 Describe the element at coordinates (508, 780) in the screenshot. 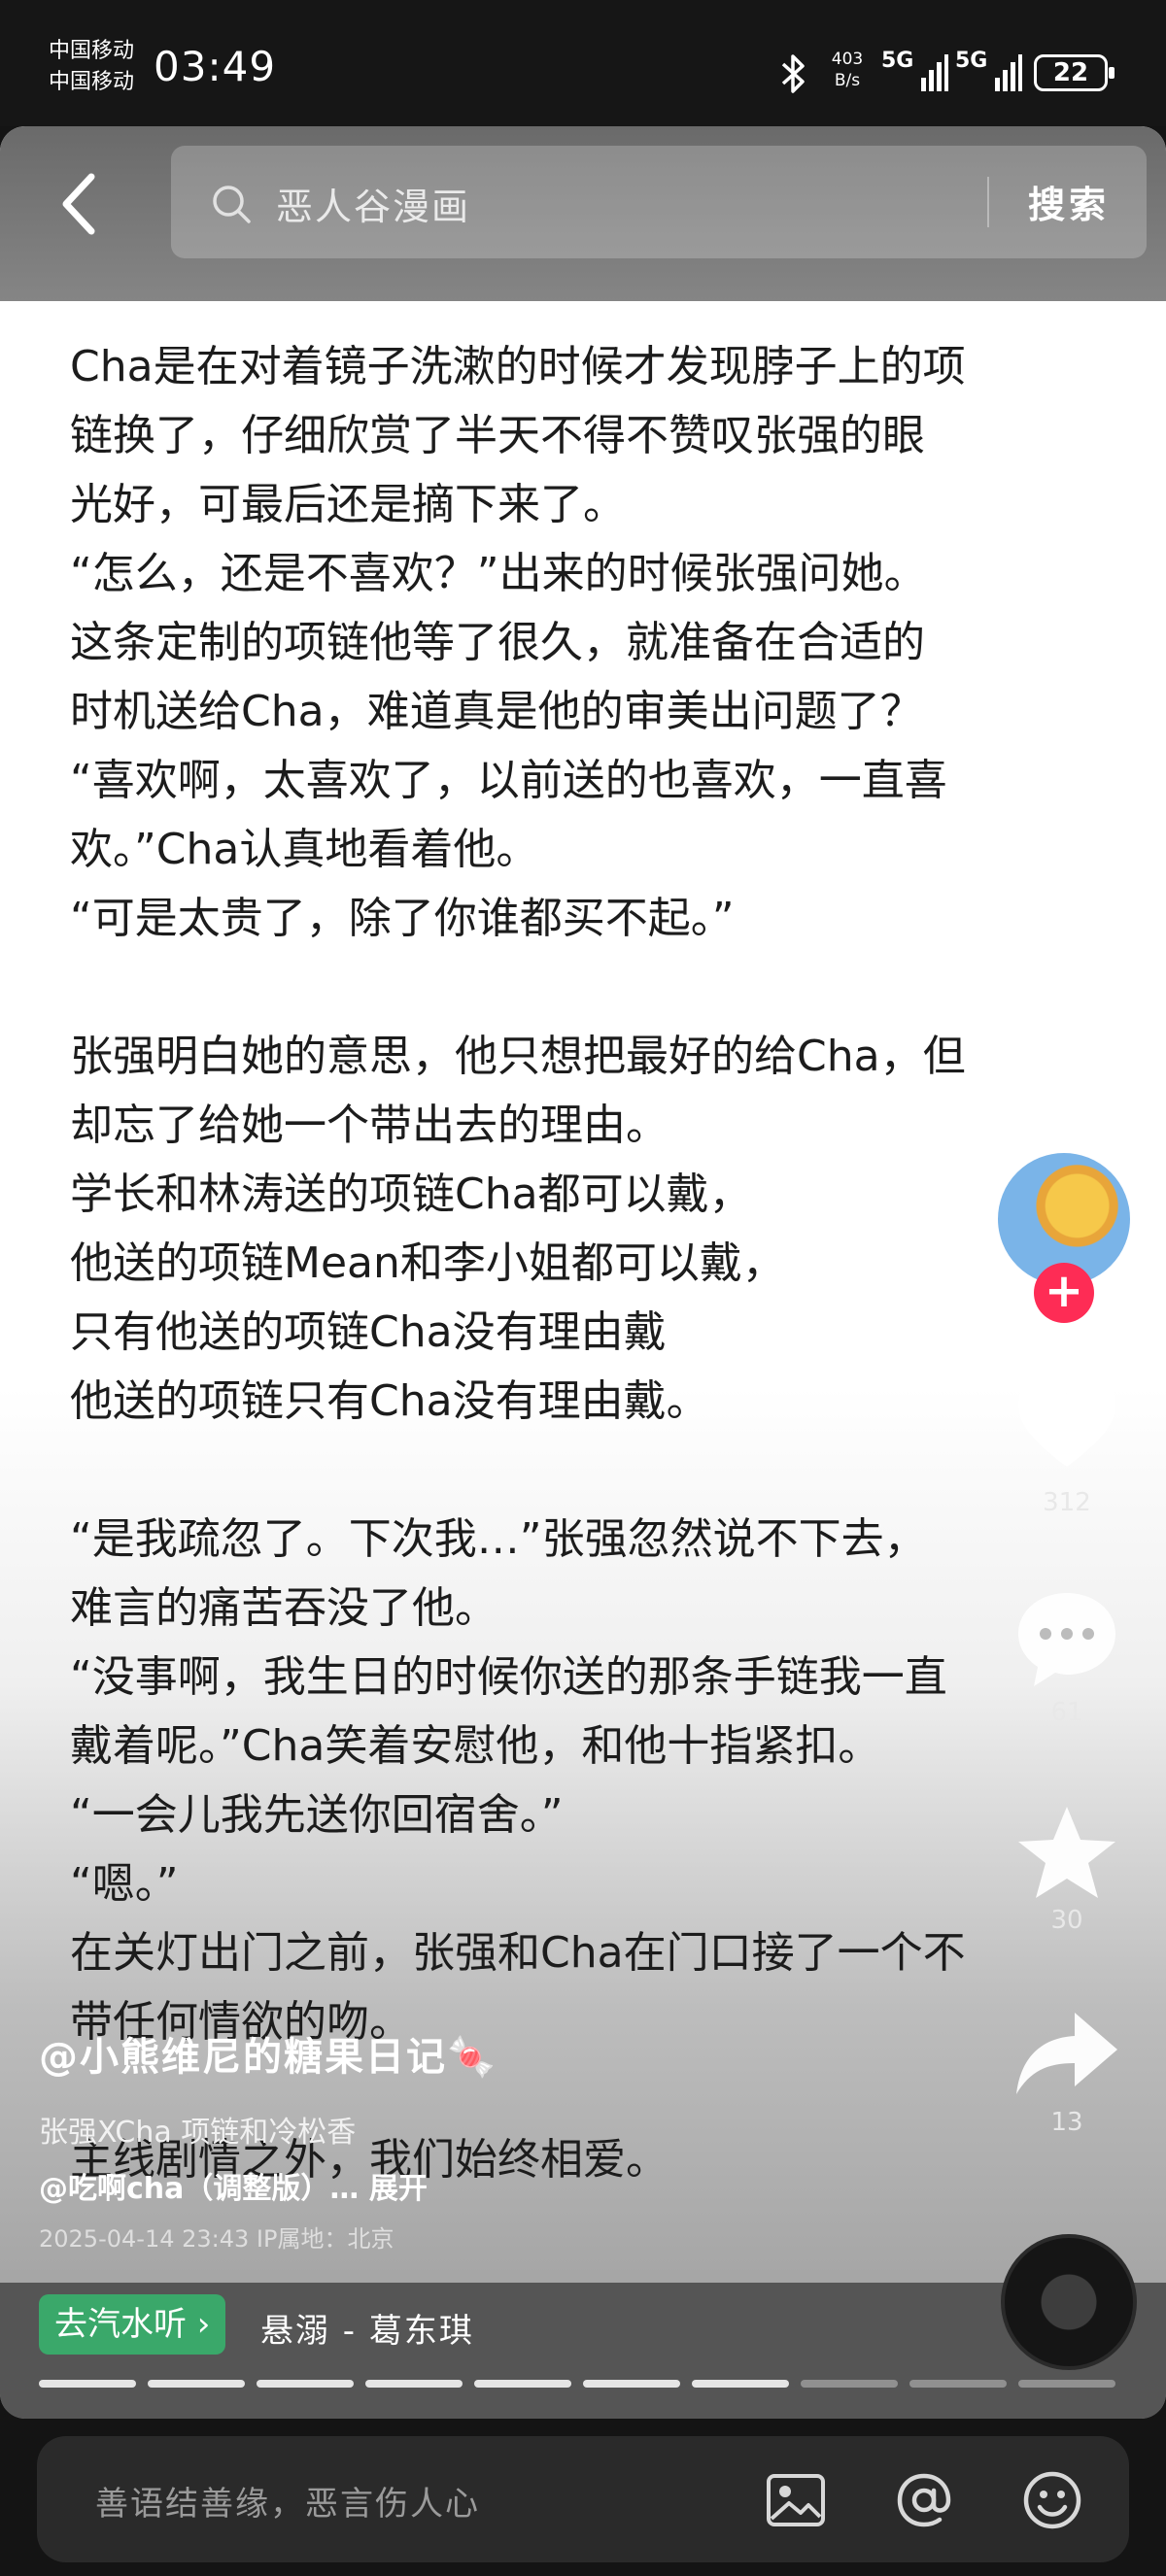

I see `story-line: “喜欢啊，太喜欢了，以前送的也喜欢，一直喜` at that location.